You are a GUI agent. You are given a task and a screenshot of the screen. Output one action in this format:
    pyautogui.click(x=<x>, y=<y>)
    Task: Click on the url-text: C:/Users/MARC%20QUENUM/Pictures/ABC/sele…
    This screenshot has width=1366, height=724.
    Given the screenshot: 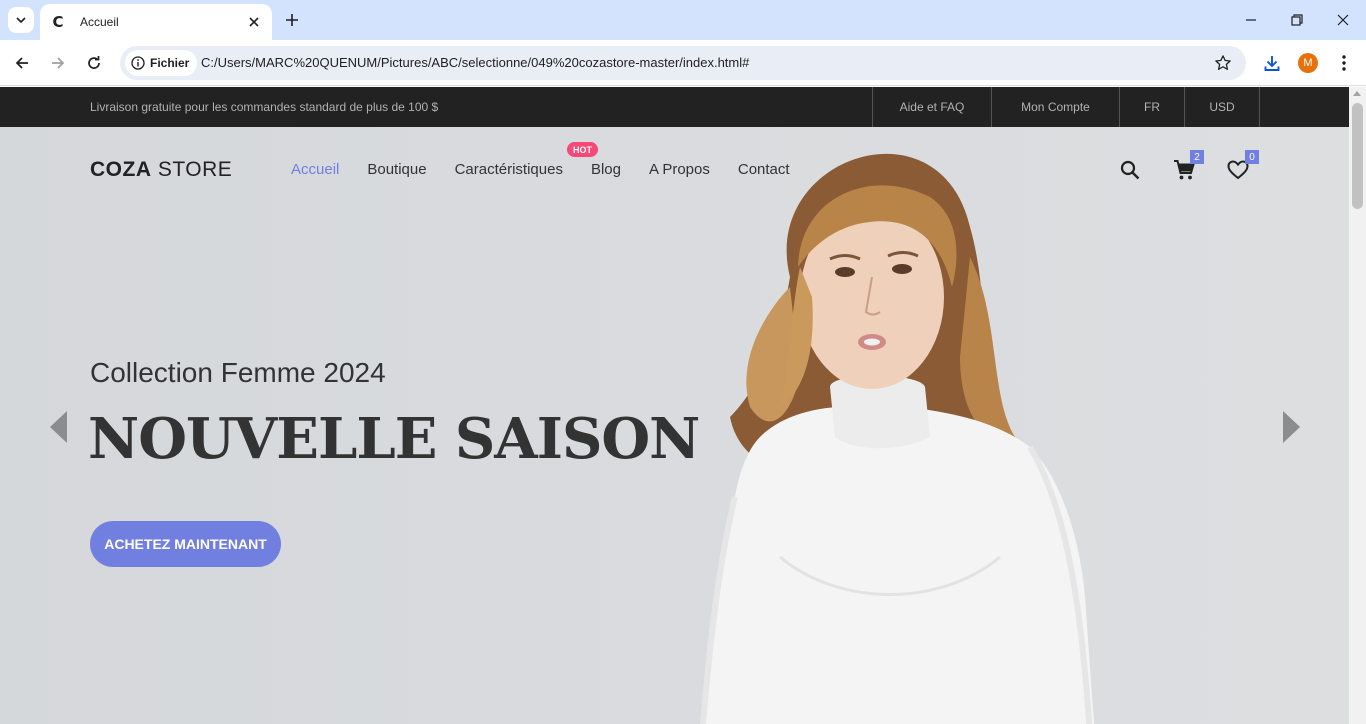 What is the action you would take?
    pyautogui.click(x=475, y=62)
    